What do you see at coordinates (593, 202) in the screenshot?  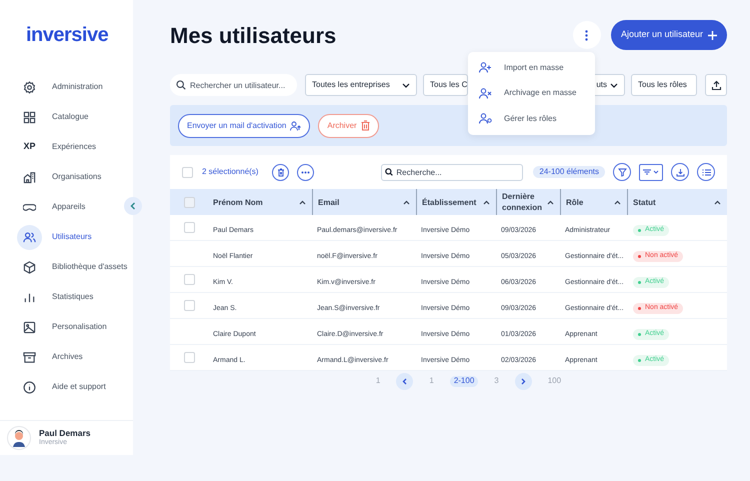 I see `column-header: Rôle` at bounding box center [593, 202].